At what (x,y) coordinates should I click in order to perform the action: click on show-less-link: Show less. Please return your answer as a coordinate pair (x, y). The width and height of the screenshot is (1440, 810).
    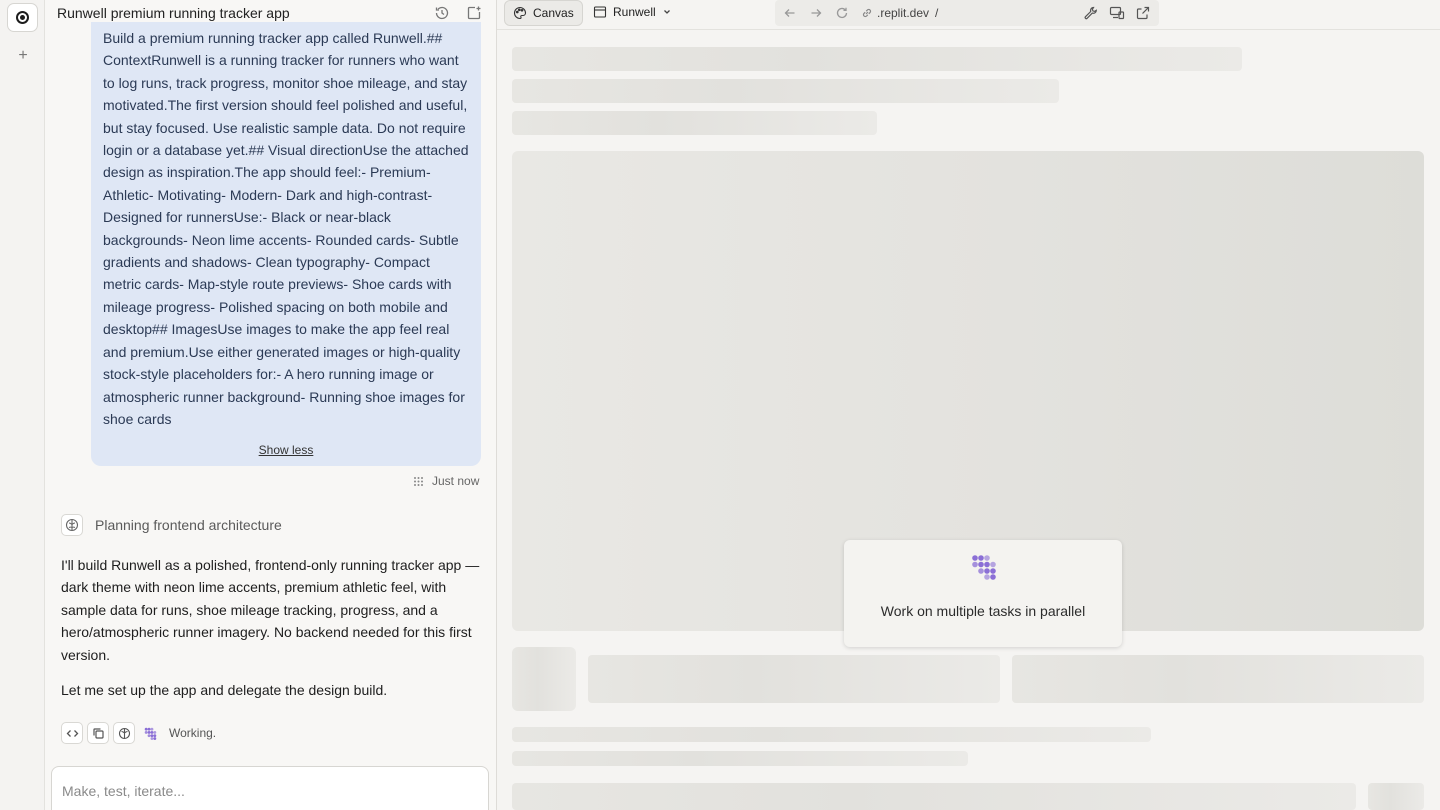
    Looking at the image, I should click on (286, 450).